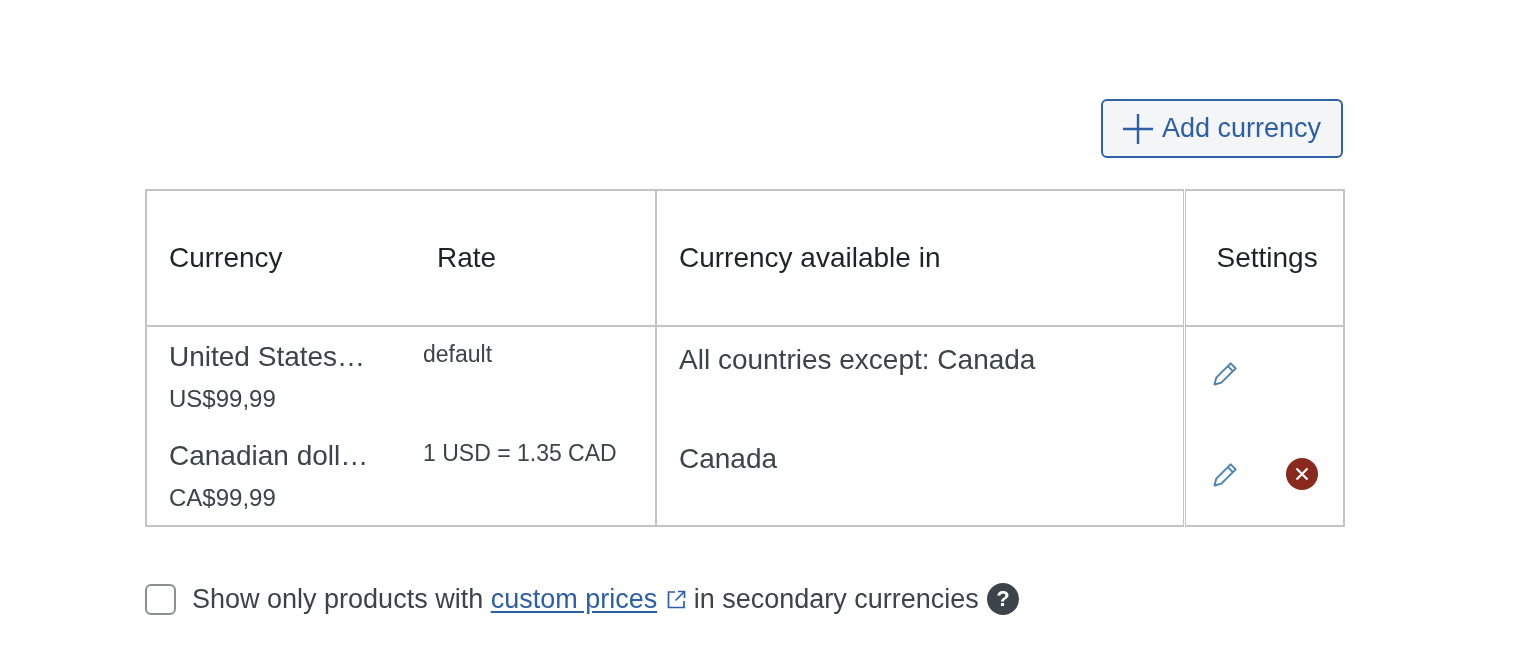 This screenshot has width=1528, height=668. I want to click on rate-text: default, so click(458, 354).